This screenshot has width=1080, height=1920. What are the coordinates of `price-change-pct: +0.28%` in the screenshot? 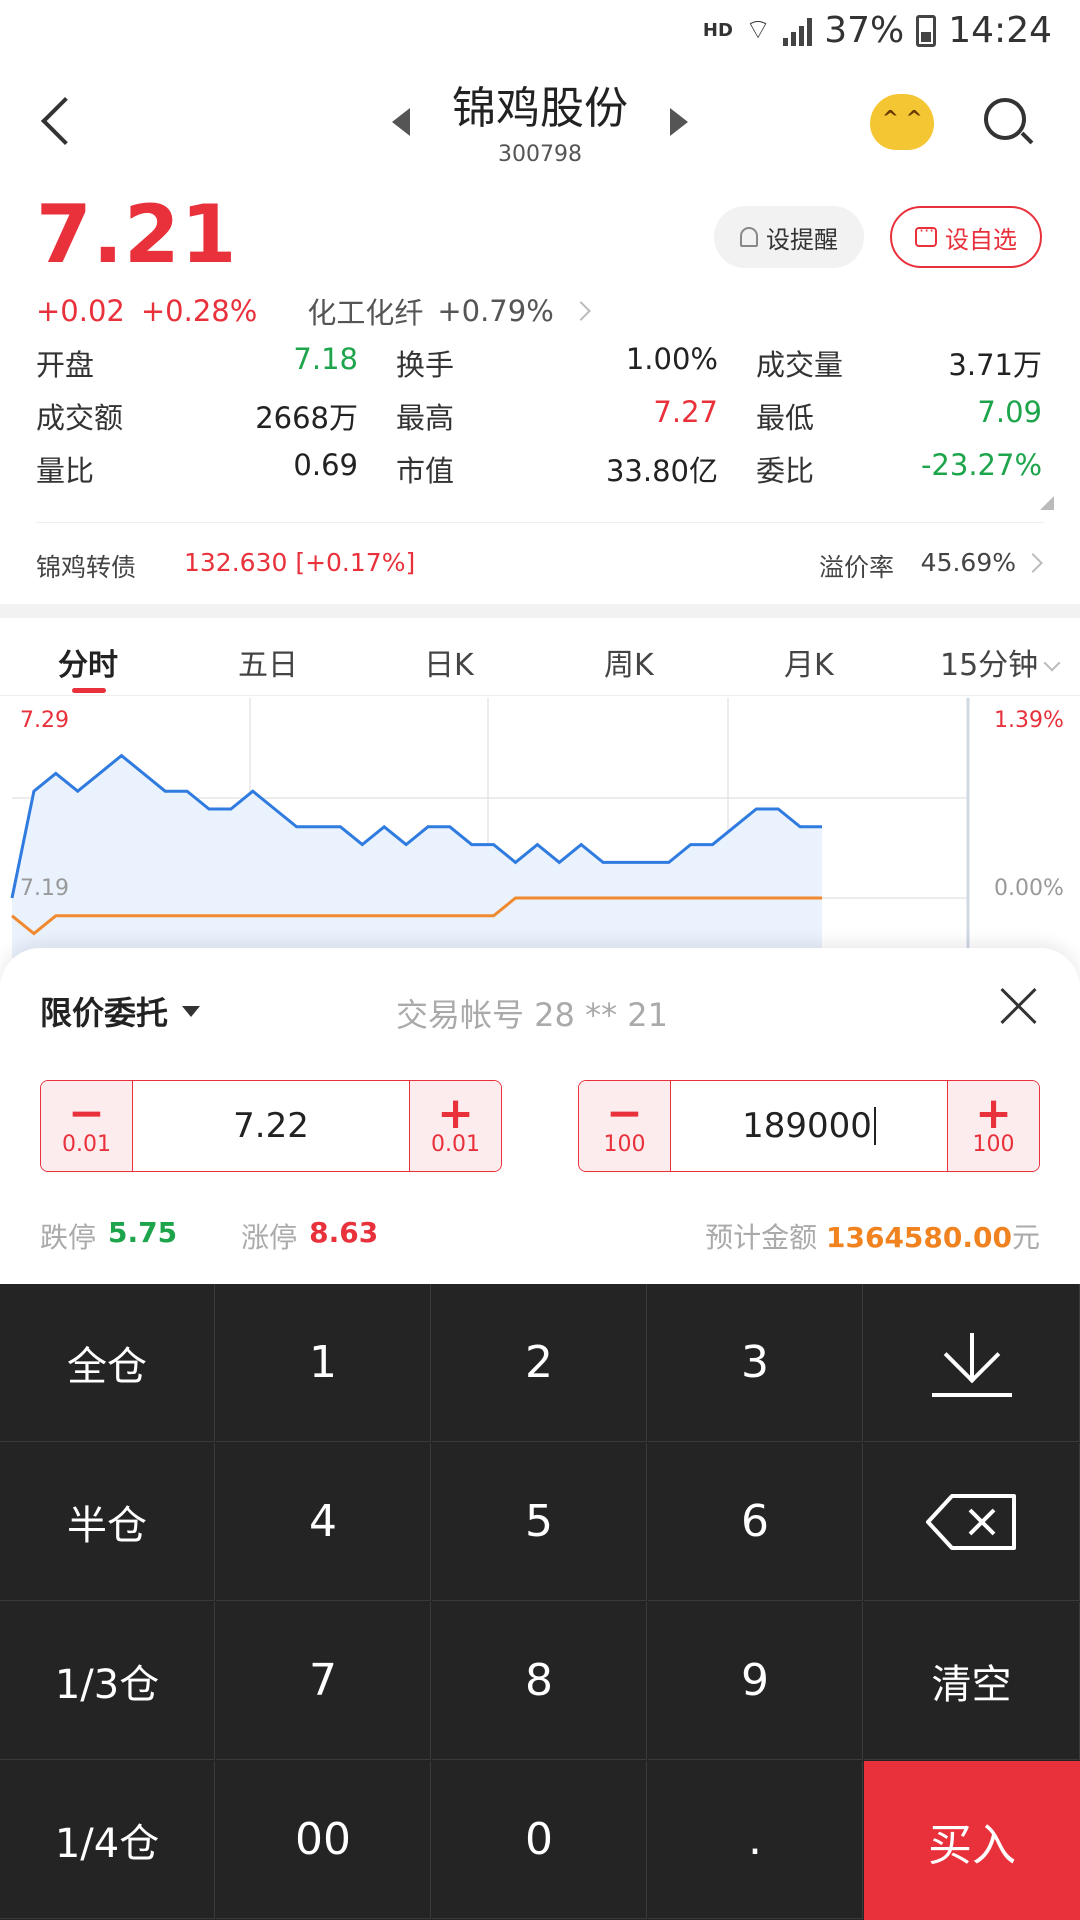 It's located at (199, 311).